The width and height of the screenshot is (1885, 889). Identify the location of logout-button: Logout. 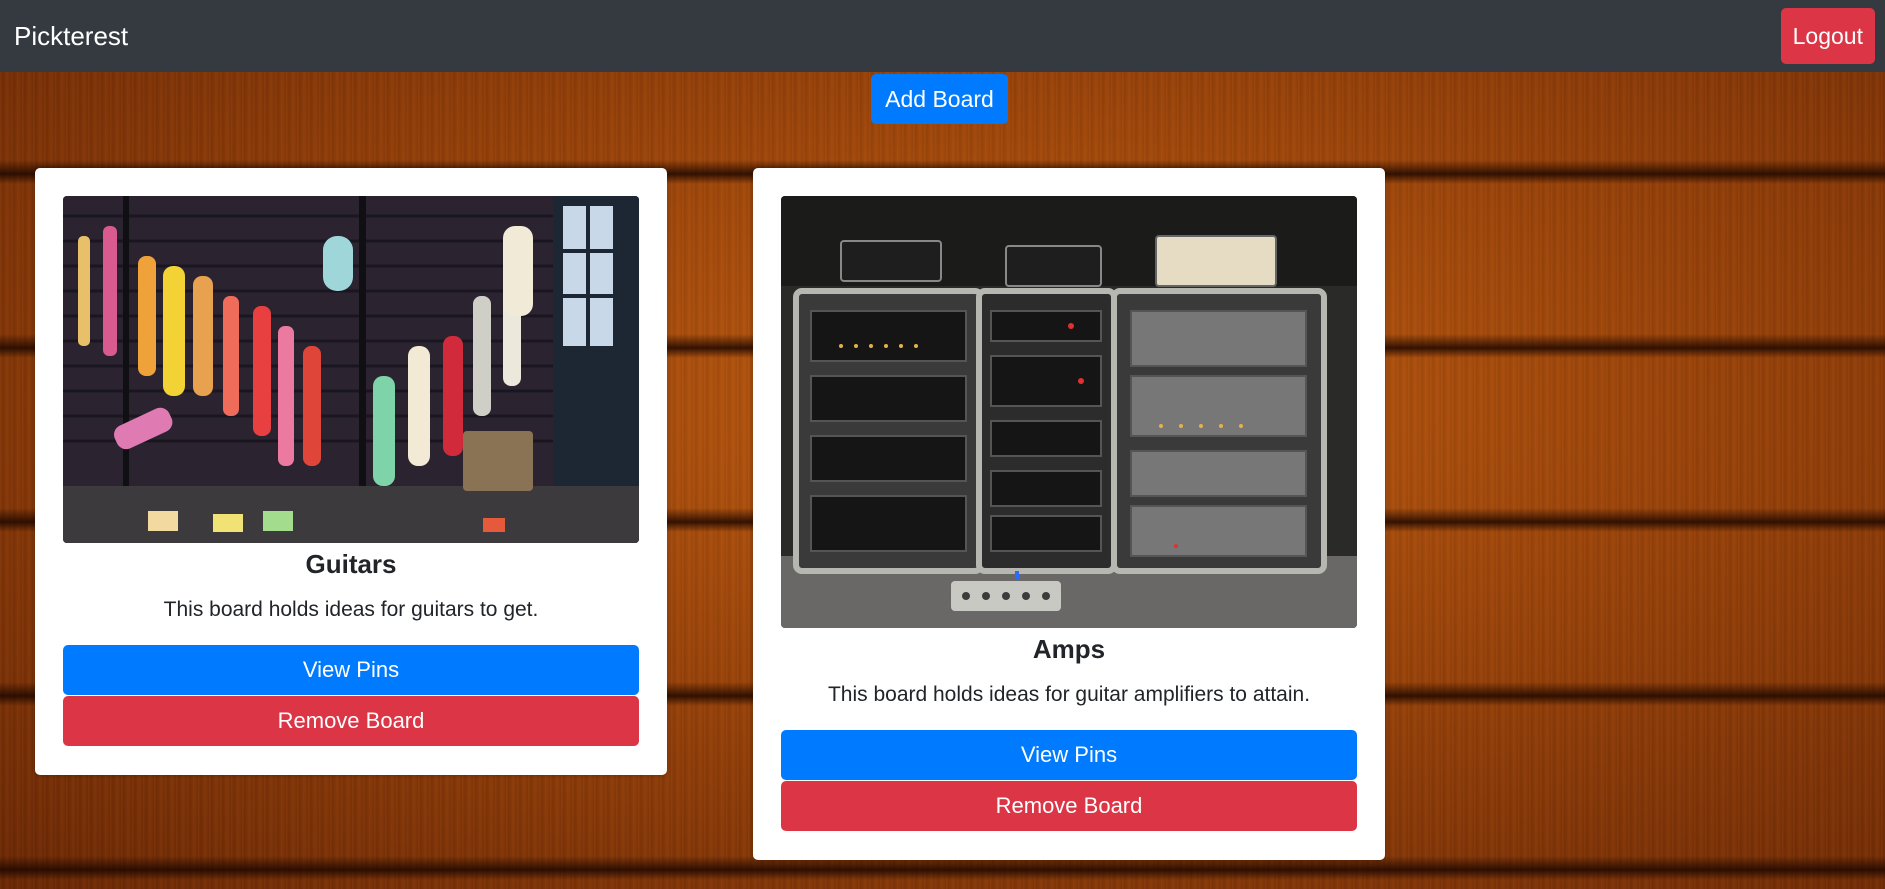
(1827, 36).